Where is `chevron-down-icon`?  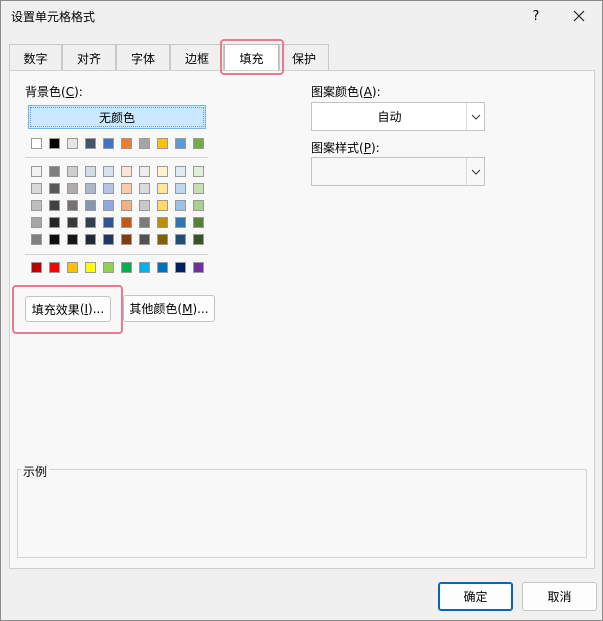 chevron-down-icon is located at coordinates (475, 172).